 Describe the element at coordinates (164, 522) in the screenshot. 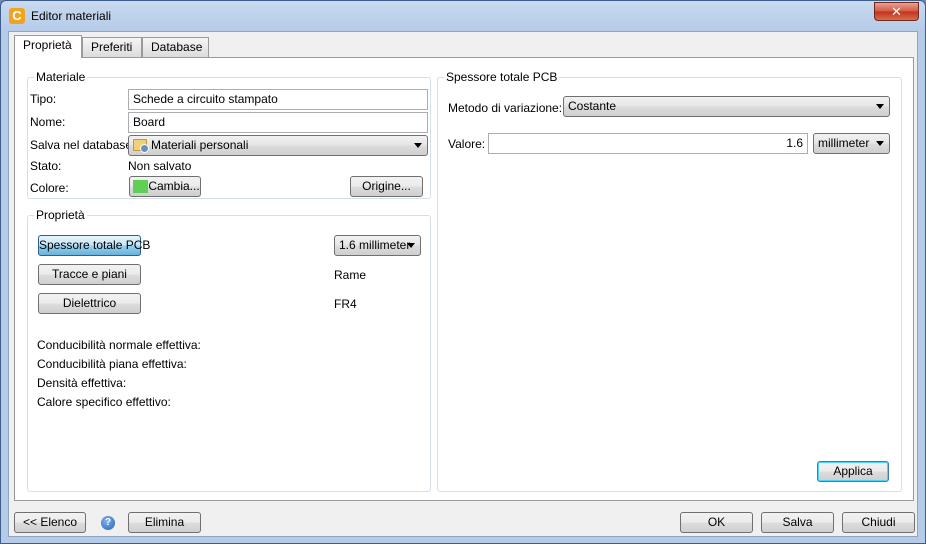

I see `elimina-button: Elimina` at that location.